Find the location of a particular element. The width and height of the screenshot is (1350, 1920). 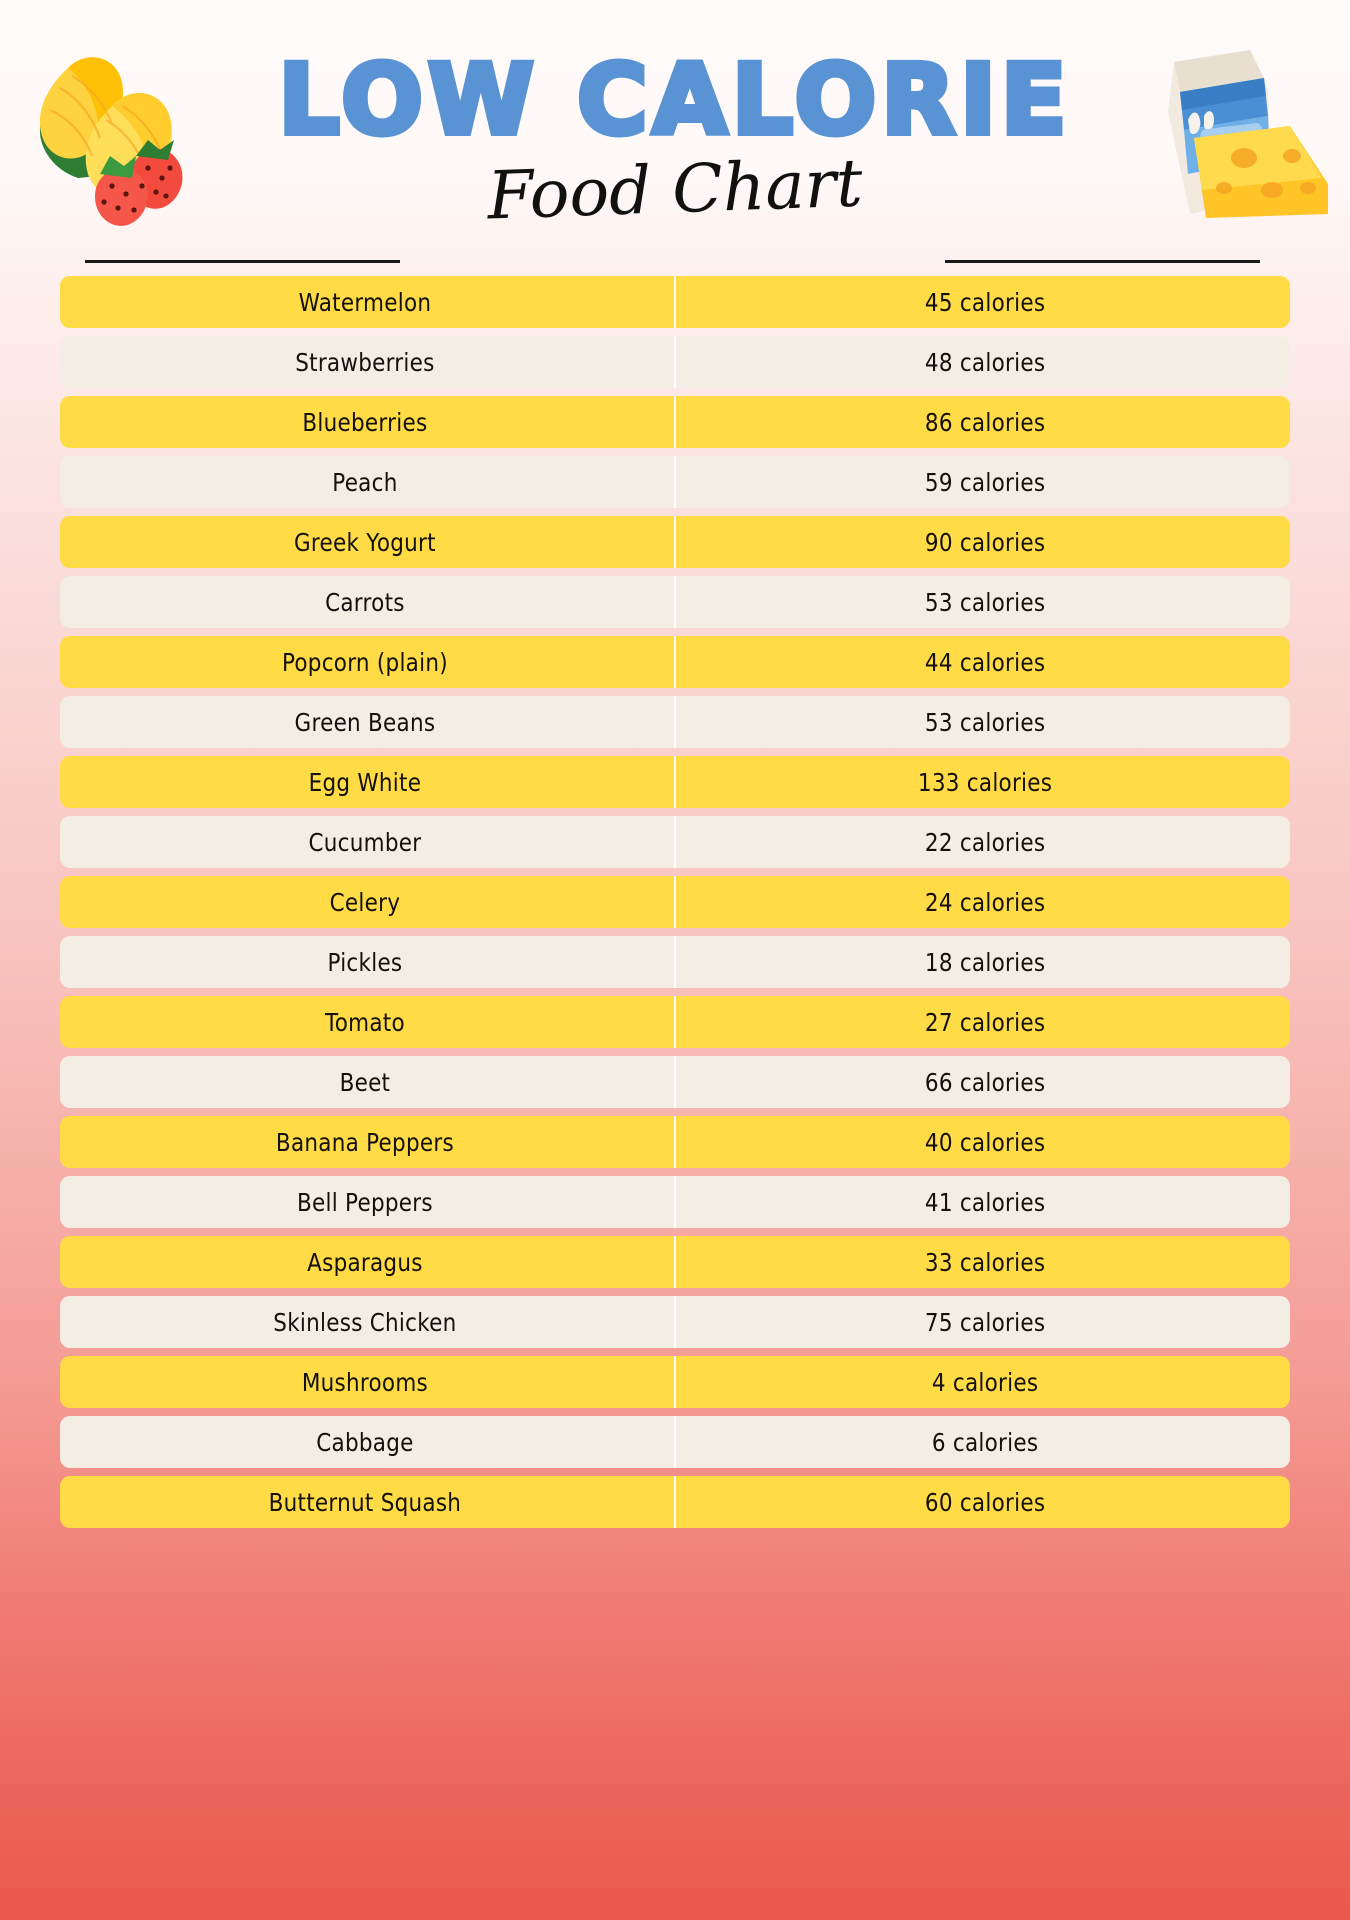

calories-cell: 4 calories is located at coordinates (985, 1382).